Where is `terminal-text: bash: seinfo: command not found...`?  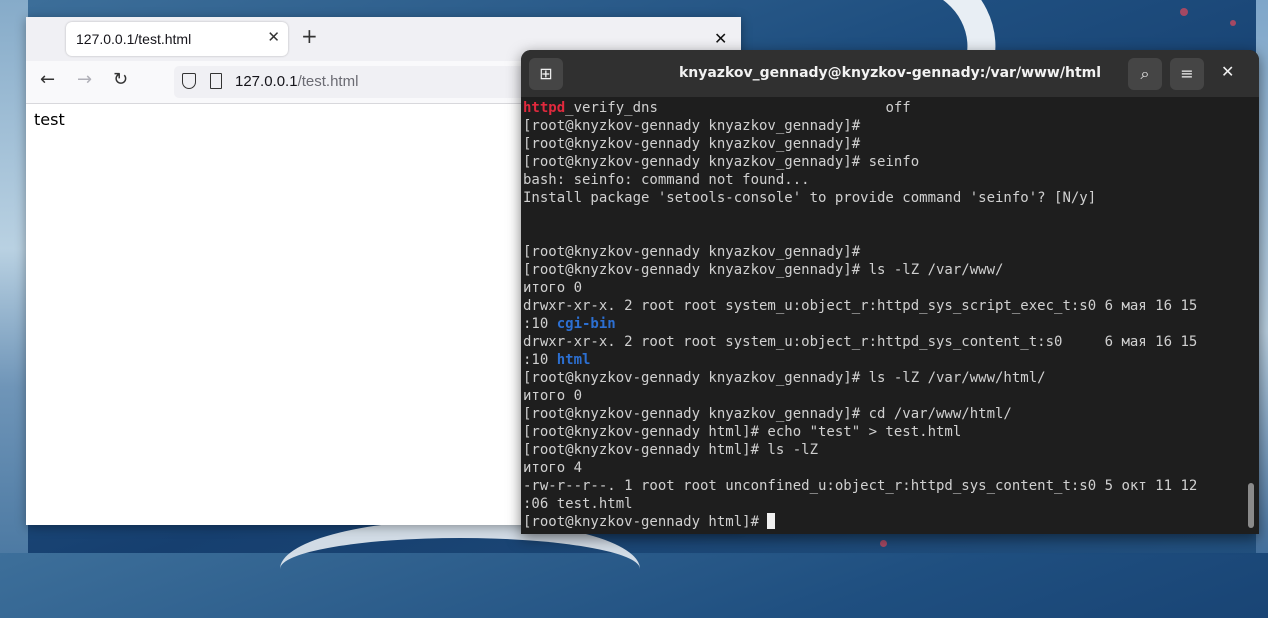 terminal-text: bash: seinfo: command not found... is located at coordinates (666, 180).